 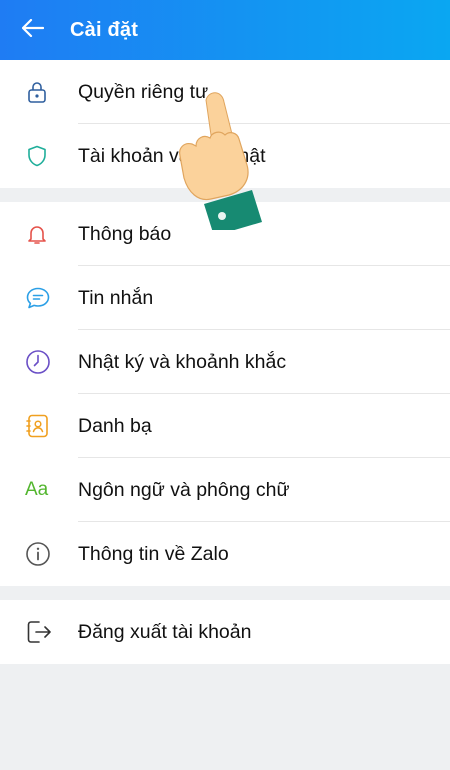 I want to click on setting-label: Đăng xuất tài khoản, so click(x=165, y=631).